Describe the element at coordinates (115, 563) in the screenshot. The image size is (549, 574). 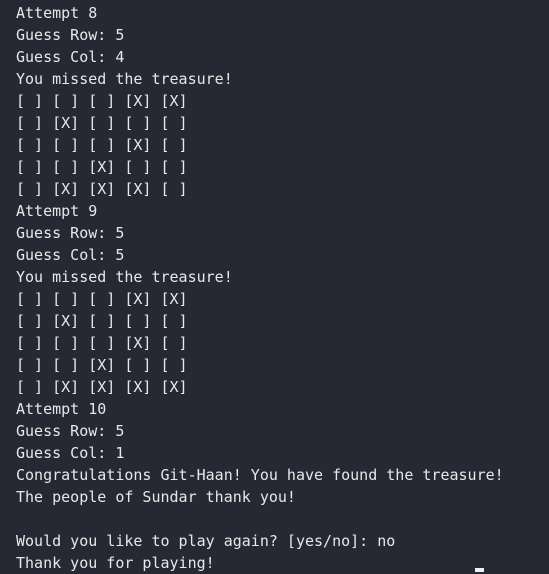
I see `terminal-line: Thank you for playing!` at that location.